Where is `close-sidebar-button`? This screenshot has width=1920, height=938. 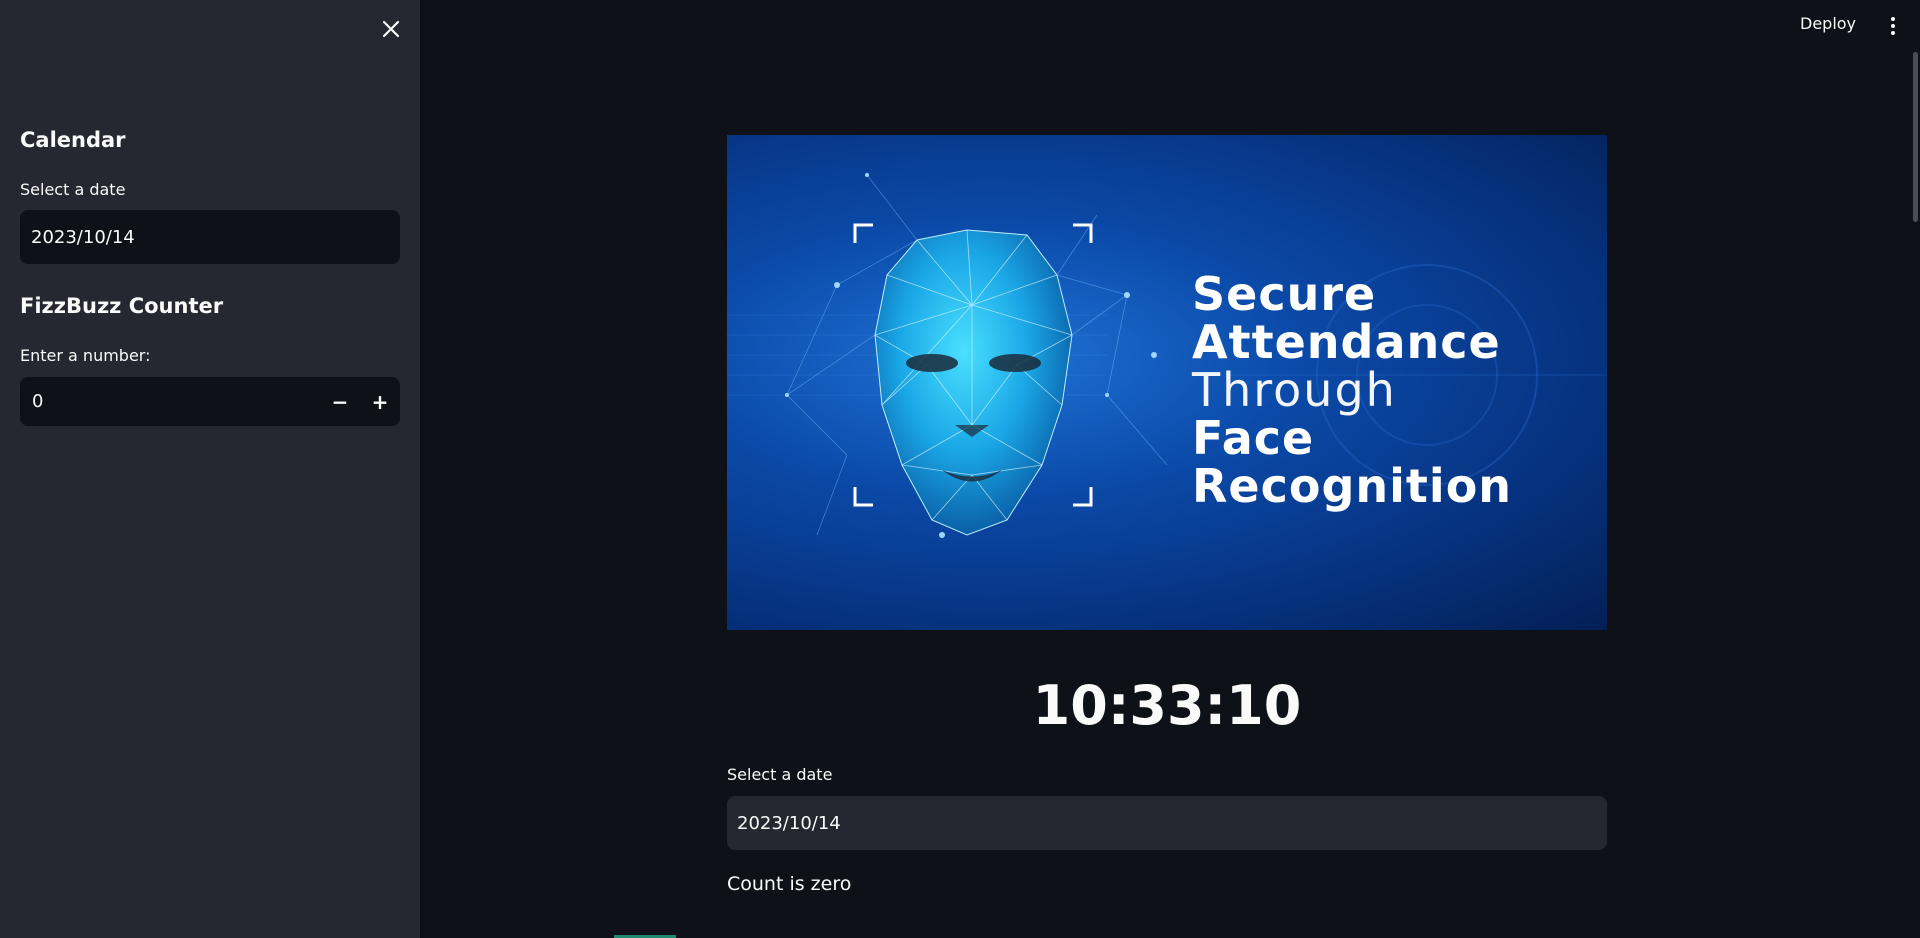 close-sidebar-button is located at coordinates (391, 29).